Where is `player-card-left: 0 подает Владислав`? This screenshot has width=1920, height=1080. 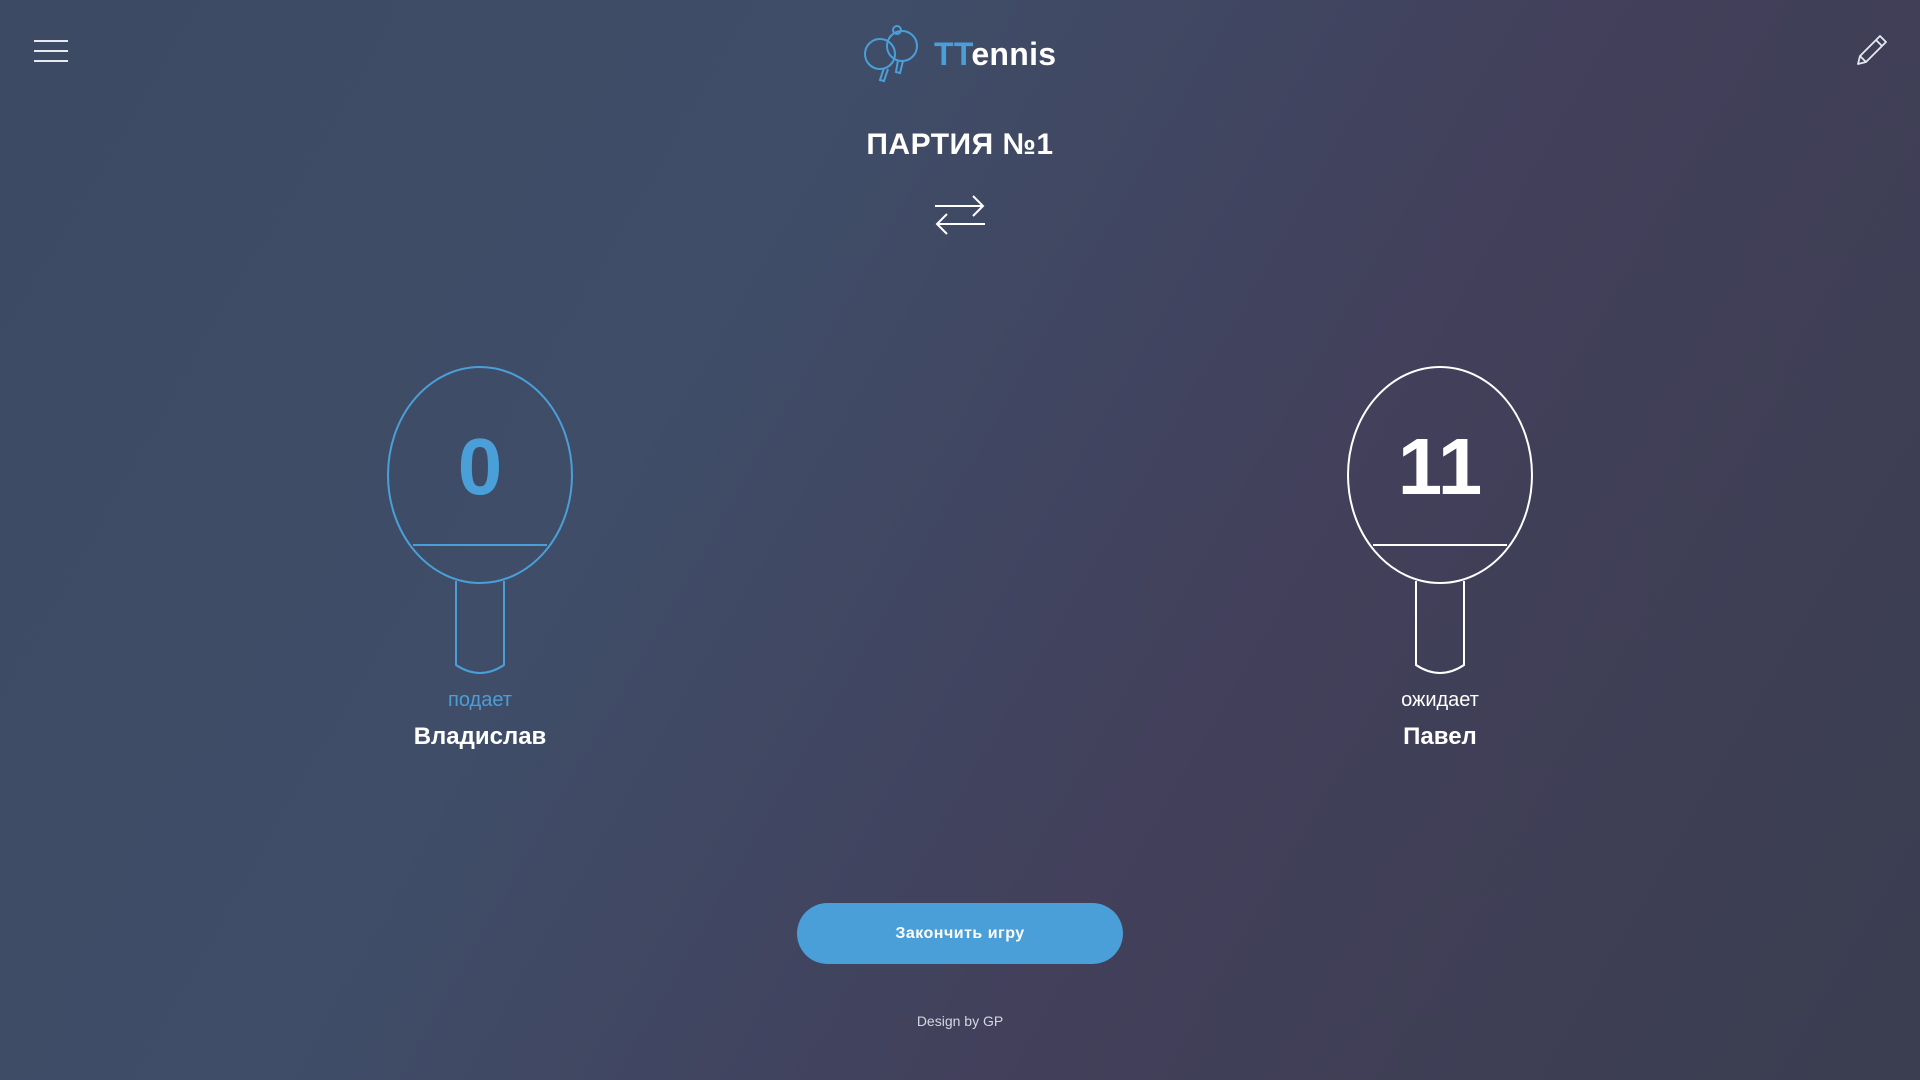
player-card-left: 0 подает Владислав is located at coordinates (480, 565).